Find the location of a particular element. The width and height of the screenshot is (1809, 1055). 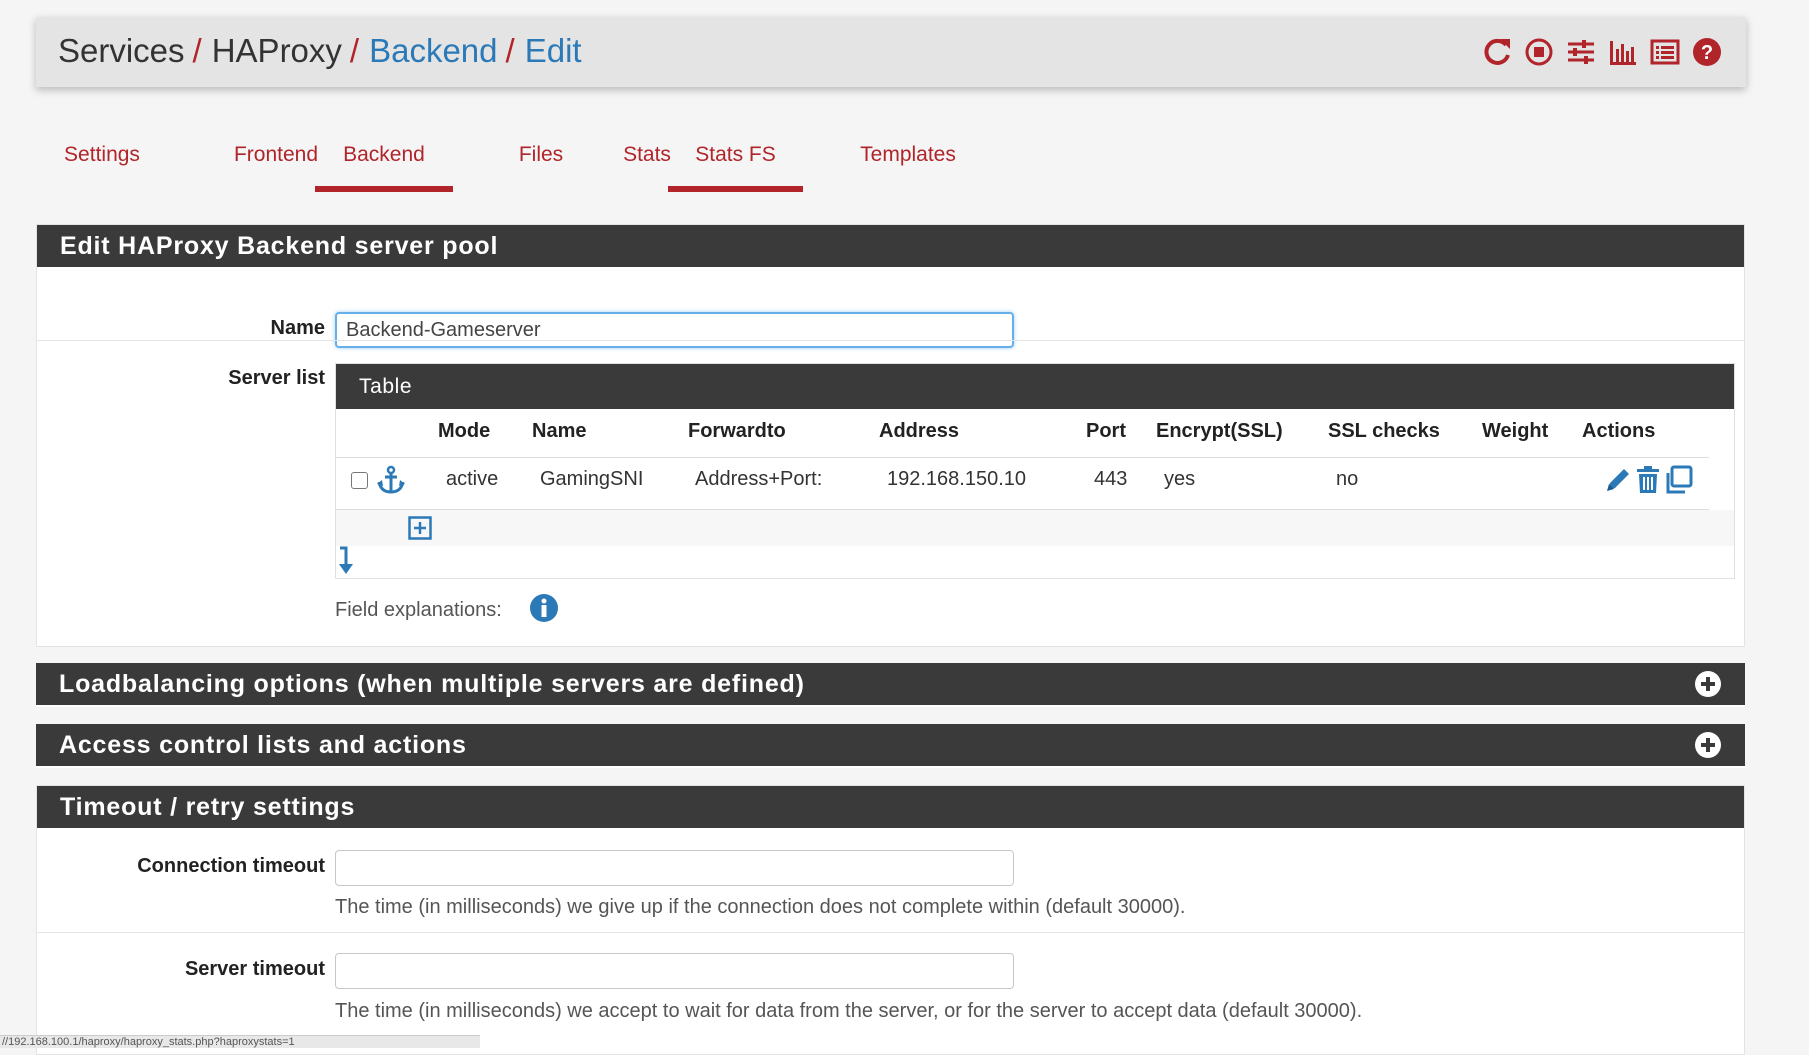

tab-stats-fs: Stats FS is located at coordinates (735, 156).